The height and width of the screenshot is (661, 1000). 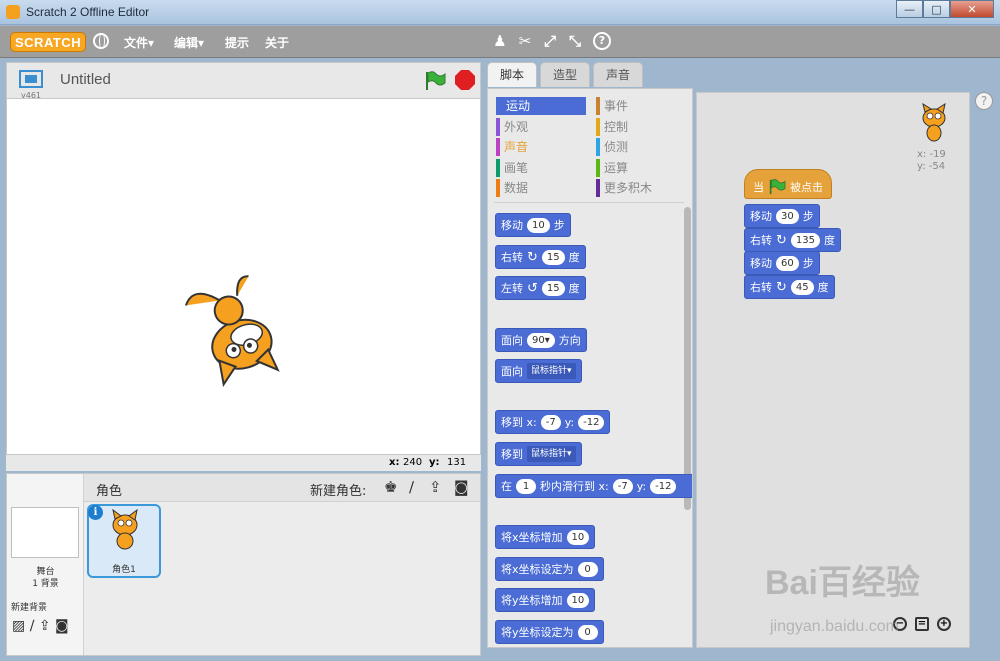 I want to click on mouse-coordinates: x: 240 y: 131, so click(x=243, y=463).